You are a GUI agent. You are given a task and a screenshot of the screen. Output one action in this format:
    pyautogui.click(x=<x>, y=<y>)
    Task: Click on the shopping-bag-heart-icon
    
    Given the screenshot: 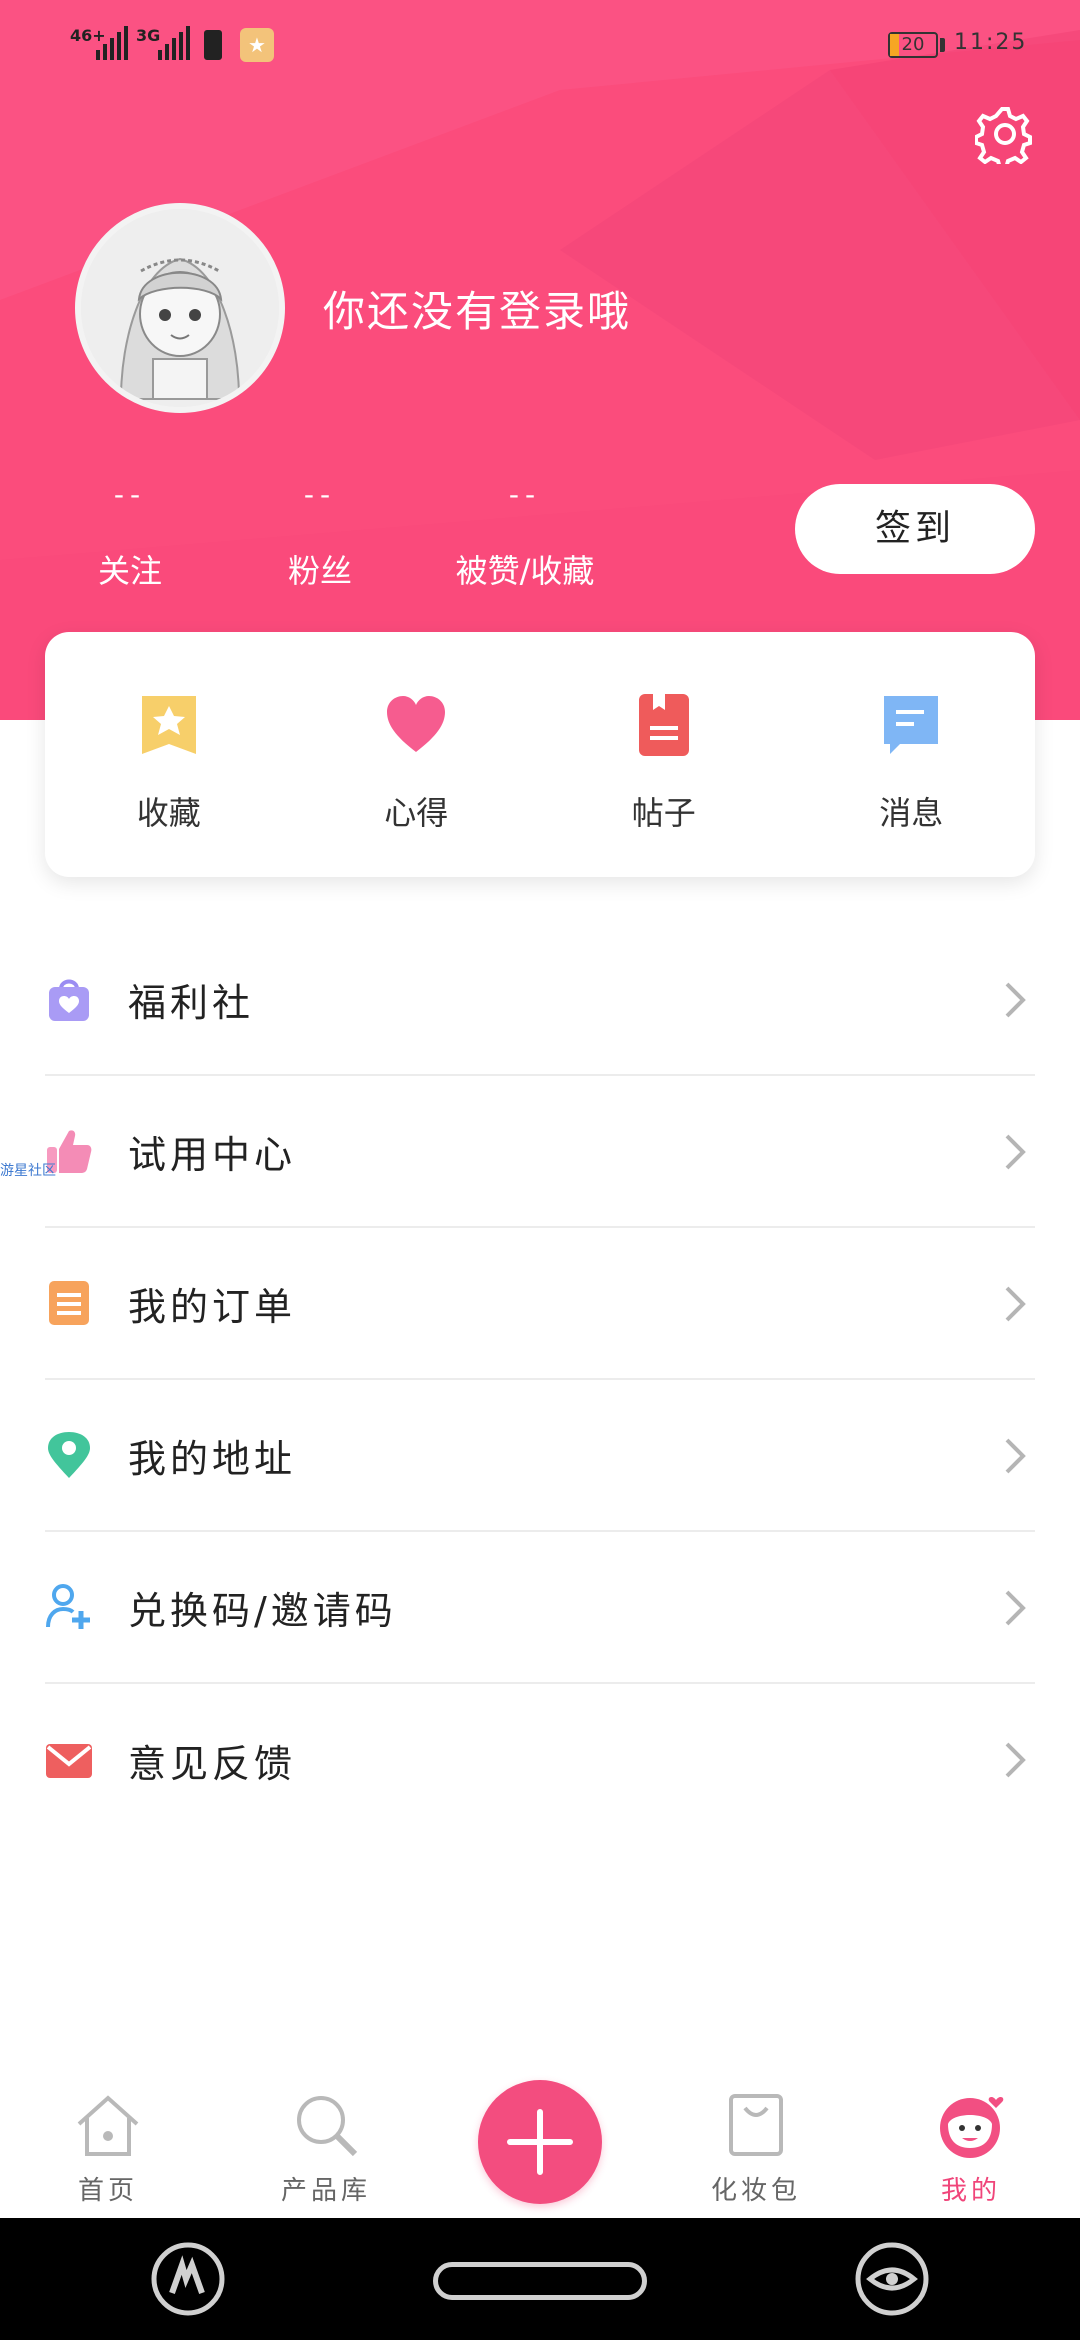 What is the action you would take?
    pyautogui.click(x=69, y=1000)
    